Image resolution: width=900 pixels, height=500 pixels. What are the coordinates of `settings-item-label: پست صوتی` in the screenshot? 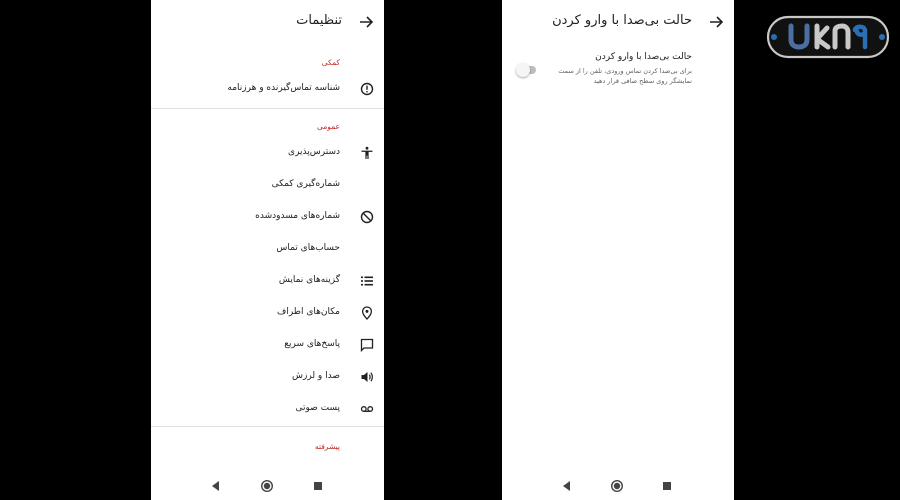 It's located at (317, 408).